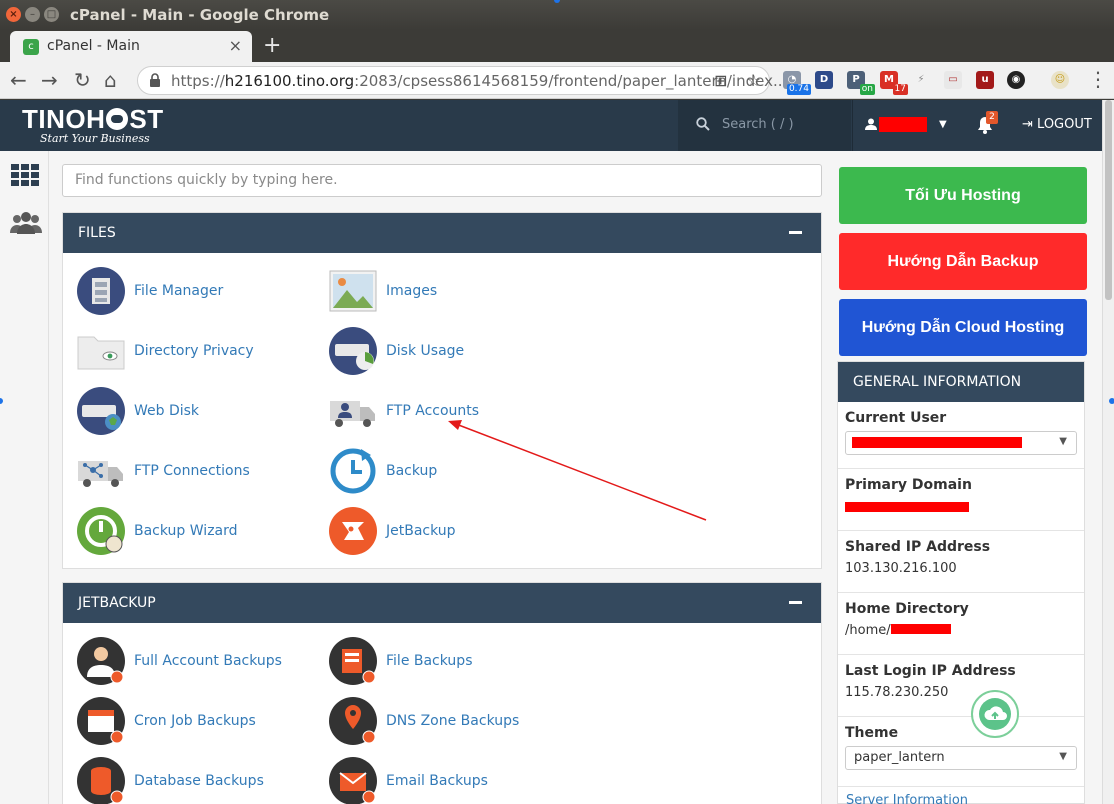 The width and height of the screenshot is (1114, 804). I want to click on huong-dan-cloud-hosting-button: Hướng Dẫn Cloud Hosting, so click(963, 327).